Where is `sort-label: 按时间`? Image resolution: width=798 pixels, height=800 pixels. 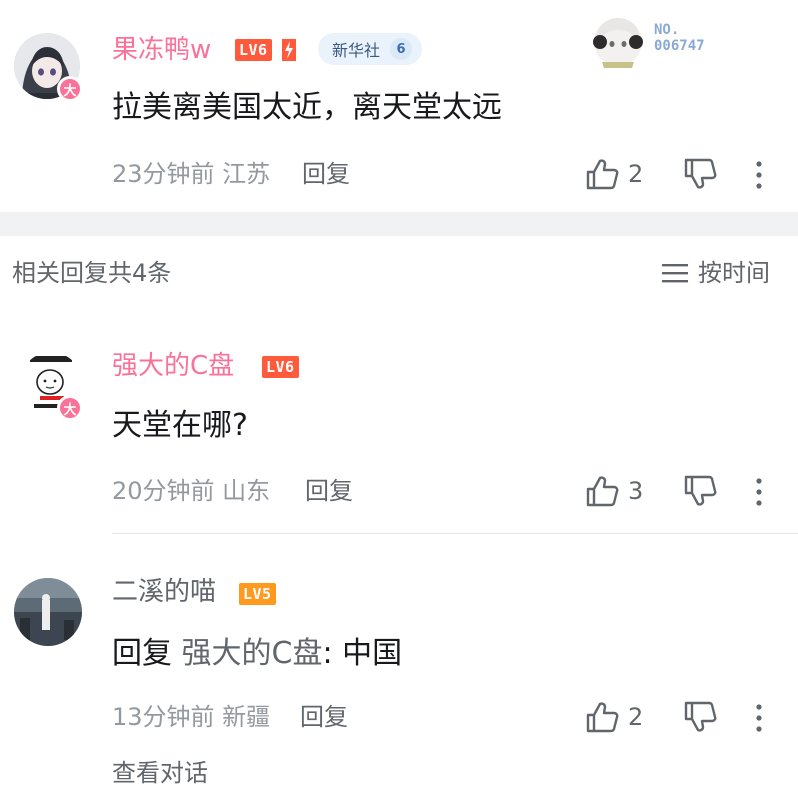
sort-label: 按时间 is located at coordinates (734, 273).